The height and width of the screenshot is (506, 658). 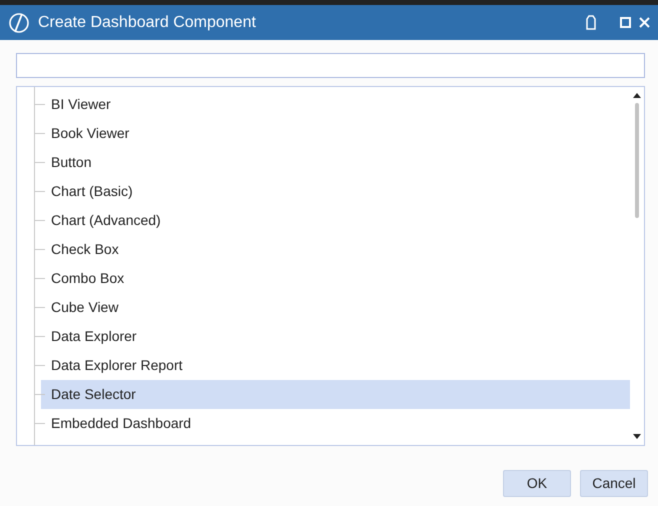 What do you see at coordinates (147, 22) in the screenshot?
I see `window-title: Create Dashboard Component` at bounding box center [147, 22].